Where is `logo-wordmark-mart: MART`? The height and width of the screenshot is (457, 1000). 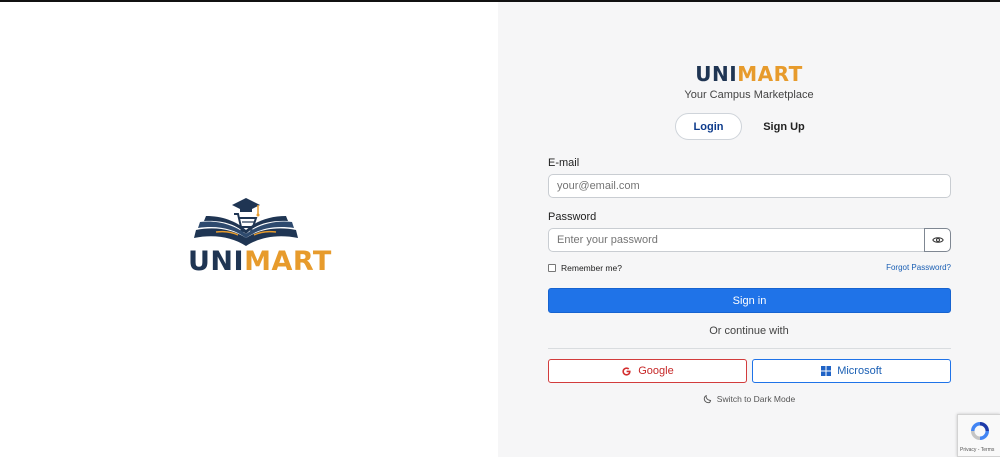 logo-wordmark-mart: MART is located at coordinates (288, 261).